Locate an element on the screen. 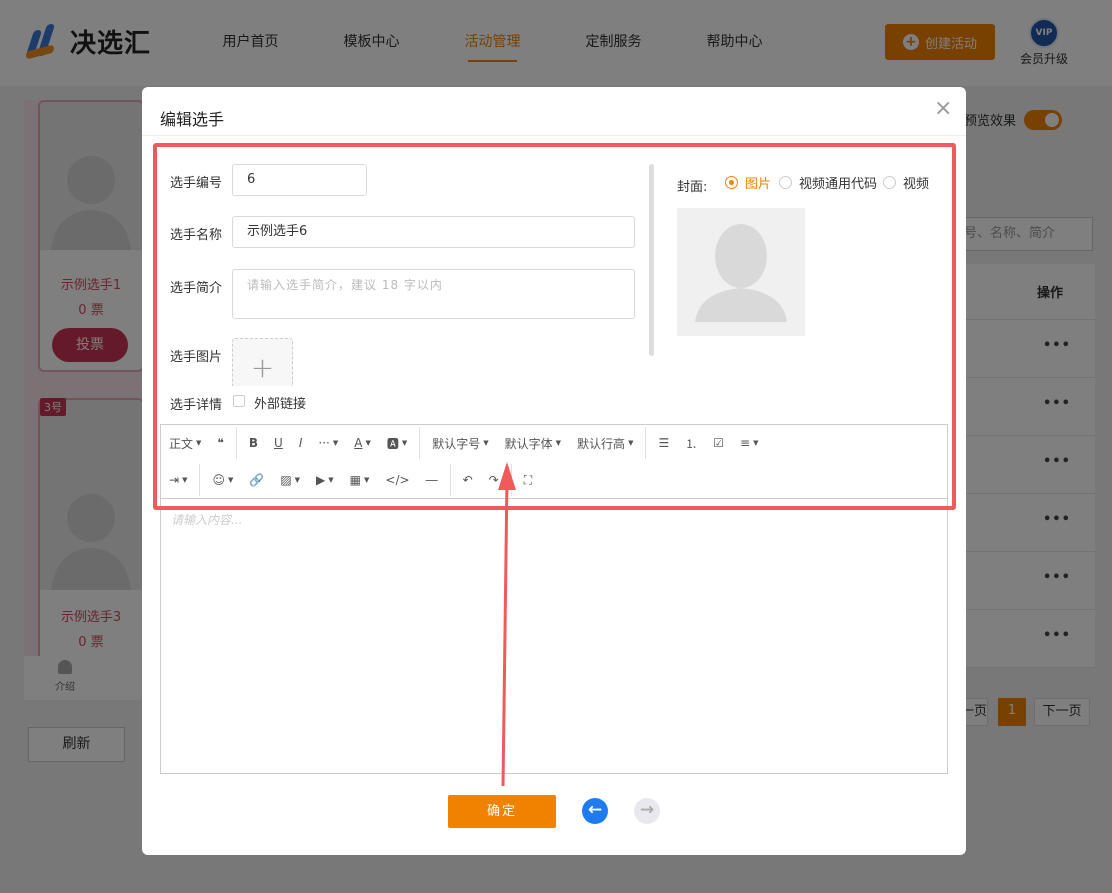  quote-icon: ❝ is located at coordinates (220, 443).